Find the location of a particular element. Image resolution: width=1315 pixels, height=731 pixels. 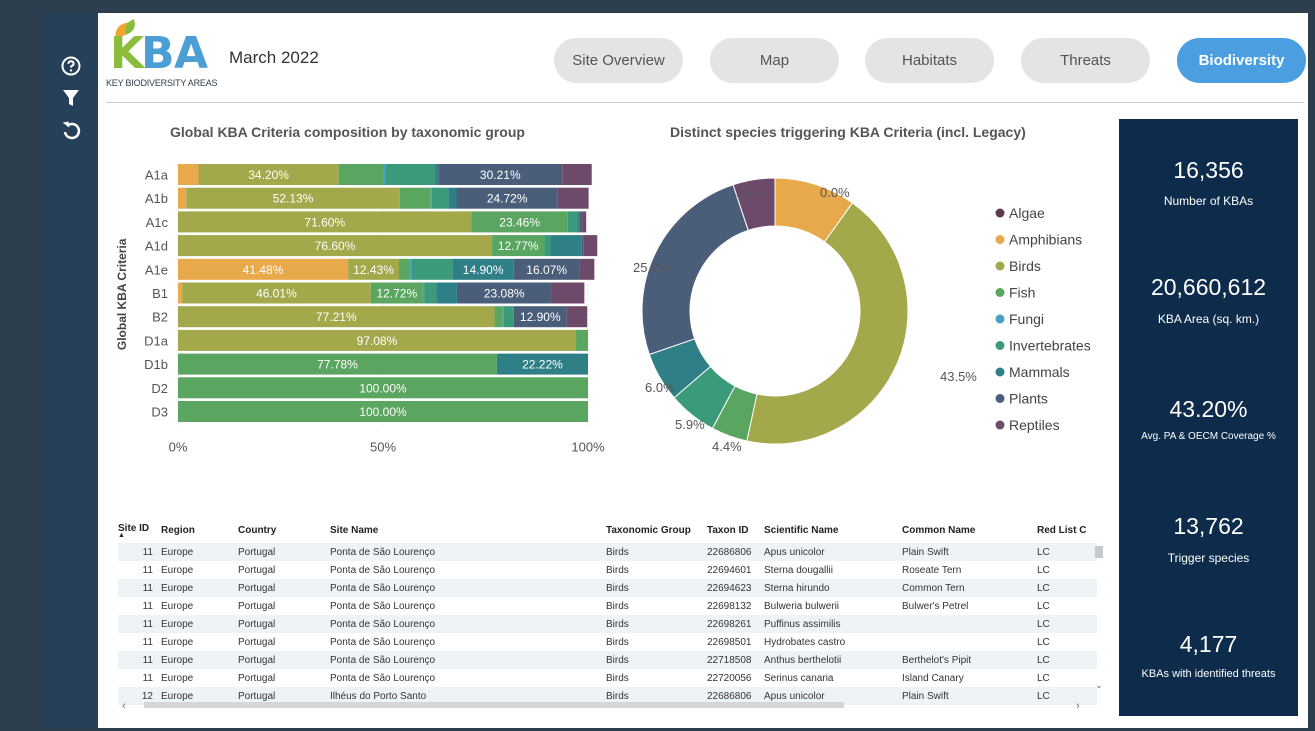

legend-label: Reptiles is located at coordinates (1034, 425).